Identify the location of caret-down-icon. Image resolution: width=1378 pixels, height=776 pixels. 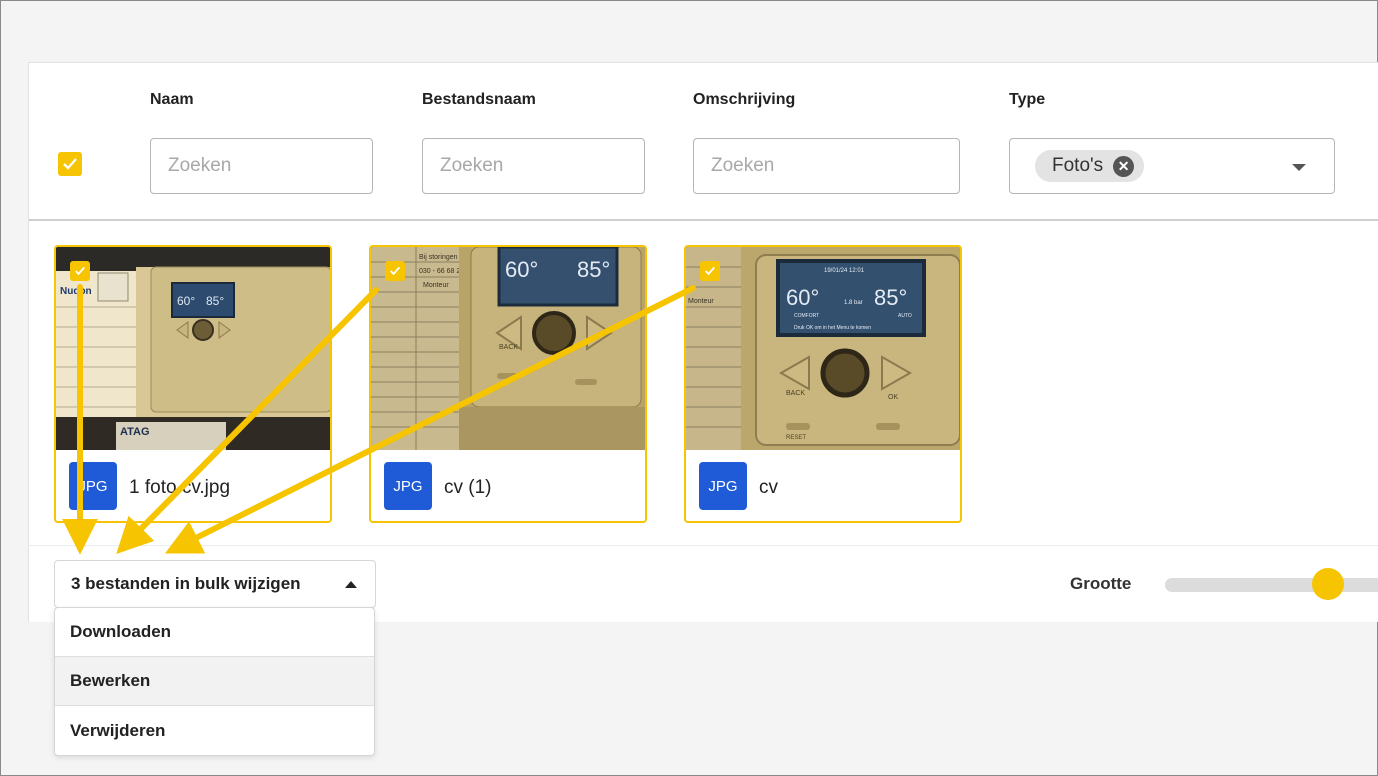
(1299, 167).